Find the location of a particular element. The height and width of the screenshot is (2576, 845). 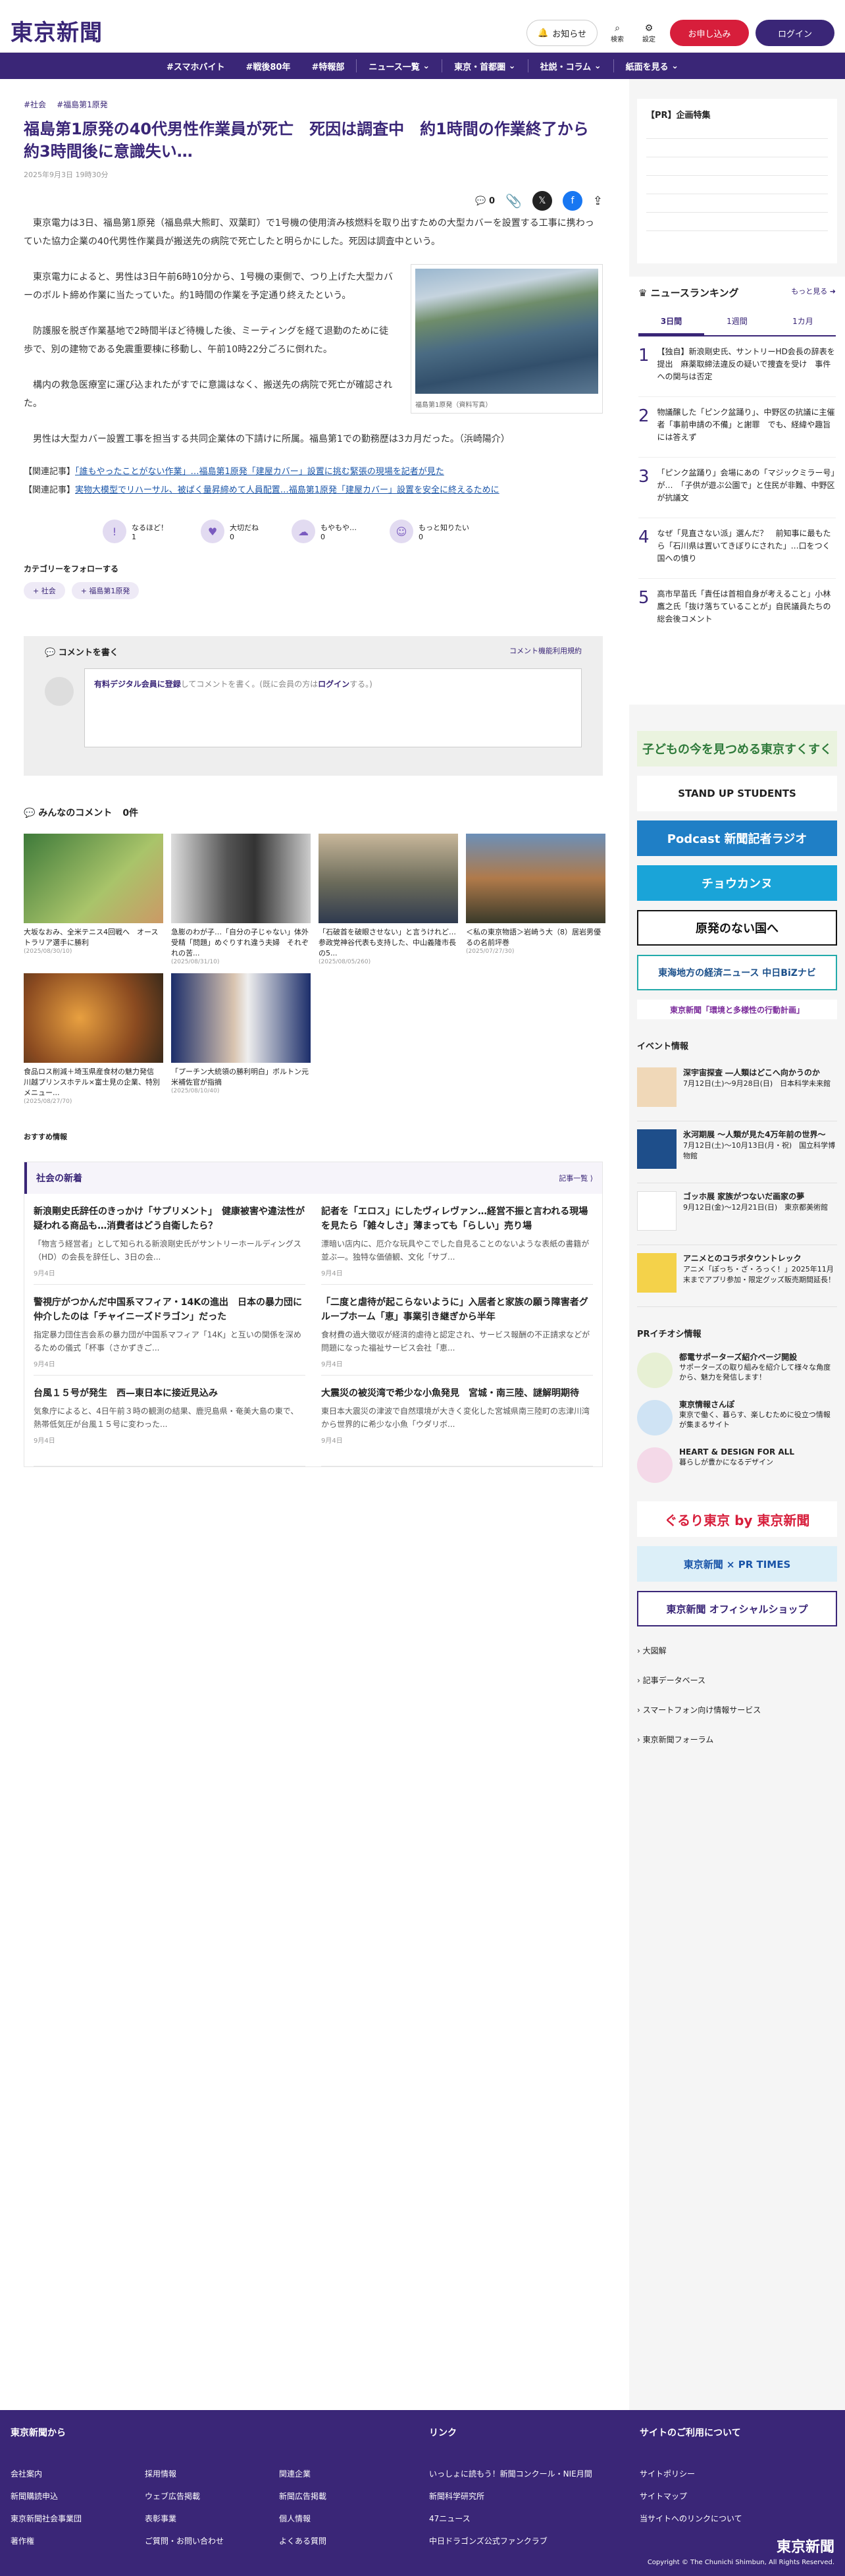

facebook-share-icon: f is located at coordinates (572, 201).